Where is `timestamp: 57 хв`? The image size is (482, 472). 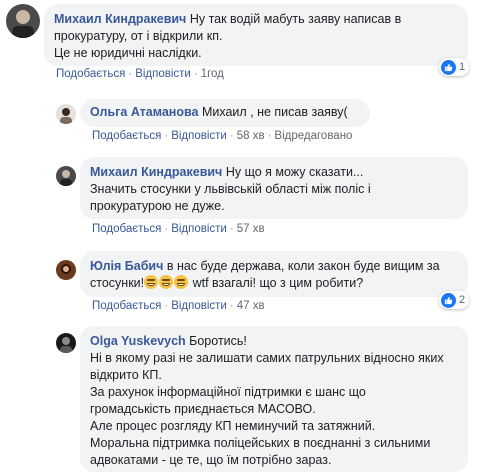
timestamp: 57 хв is located at coordinates (251, 229).